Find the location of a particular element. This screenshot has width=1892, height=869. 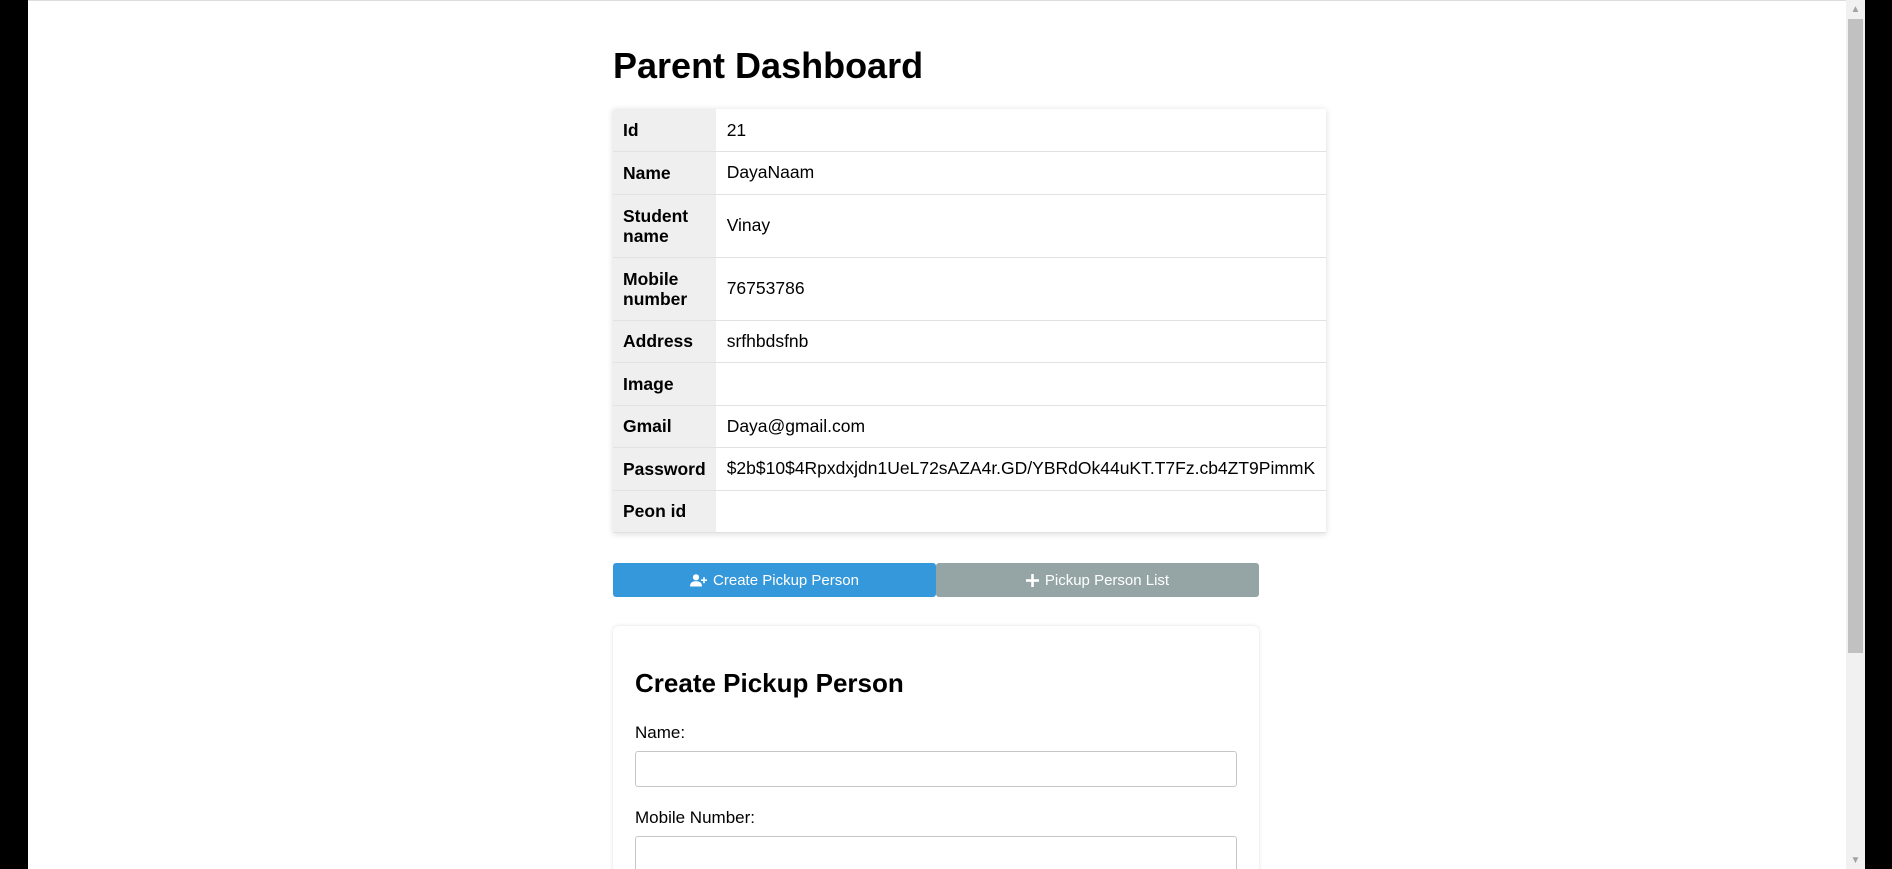

row-label-password: Password is located at coordinates (664, 469).